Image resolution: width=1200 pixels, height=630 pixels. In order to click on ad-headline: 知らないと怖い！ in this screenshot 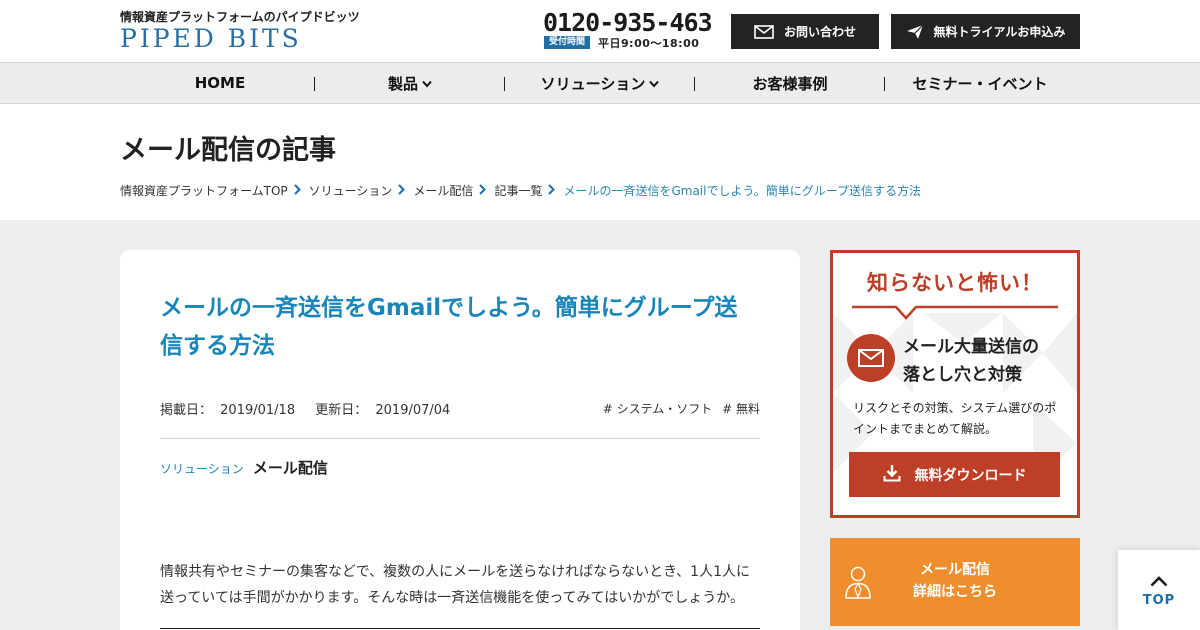, I will do `click(955, 283)`.